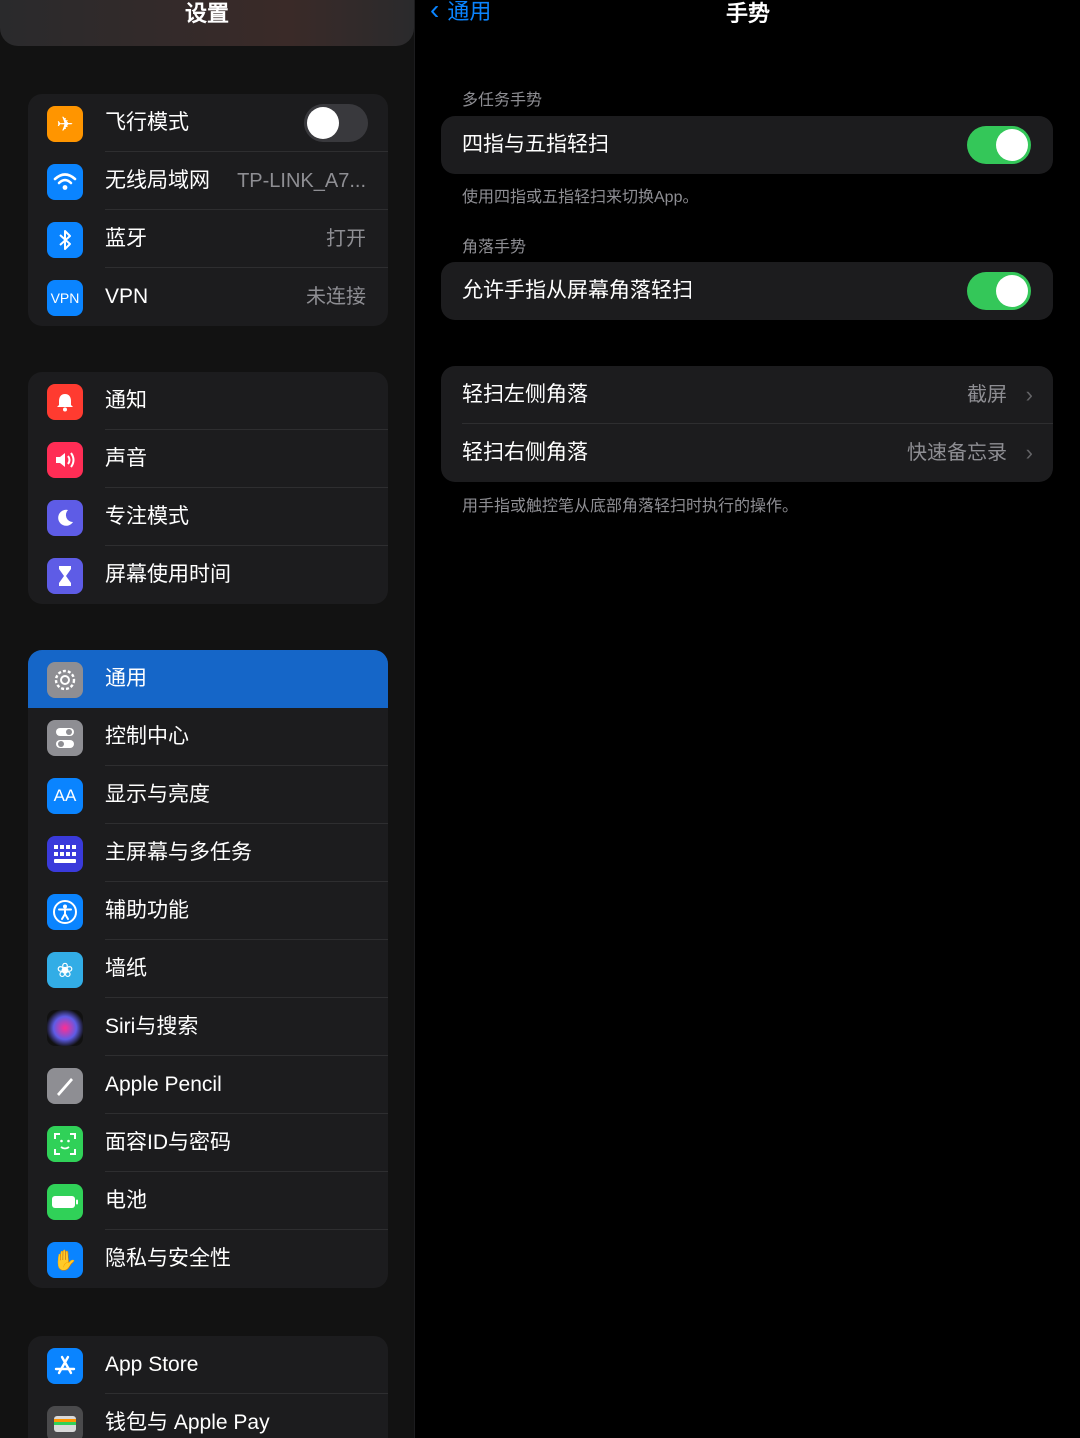 This screenshot has width=1080, height=1438. What do you see at coordinates (157, 180) in the screenshot?
I see `sidebar-item-label: 无线局域网` at bounding box center [157, 180].